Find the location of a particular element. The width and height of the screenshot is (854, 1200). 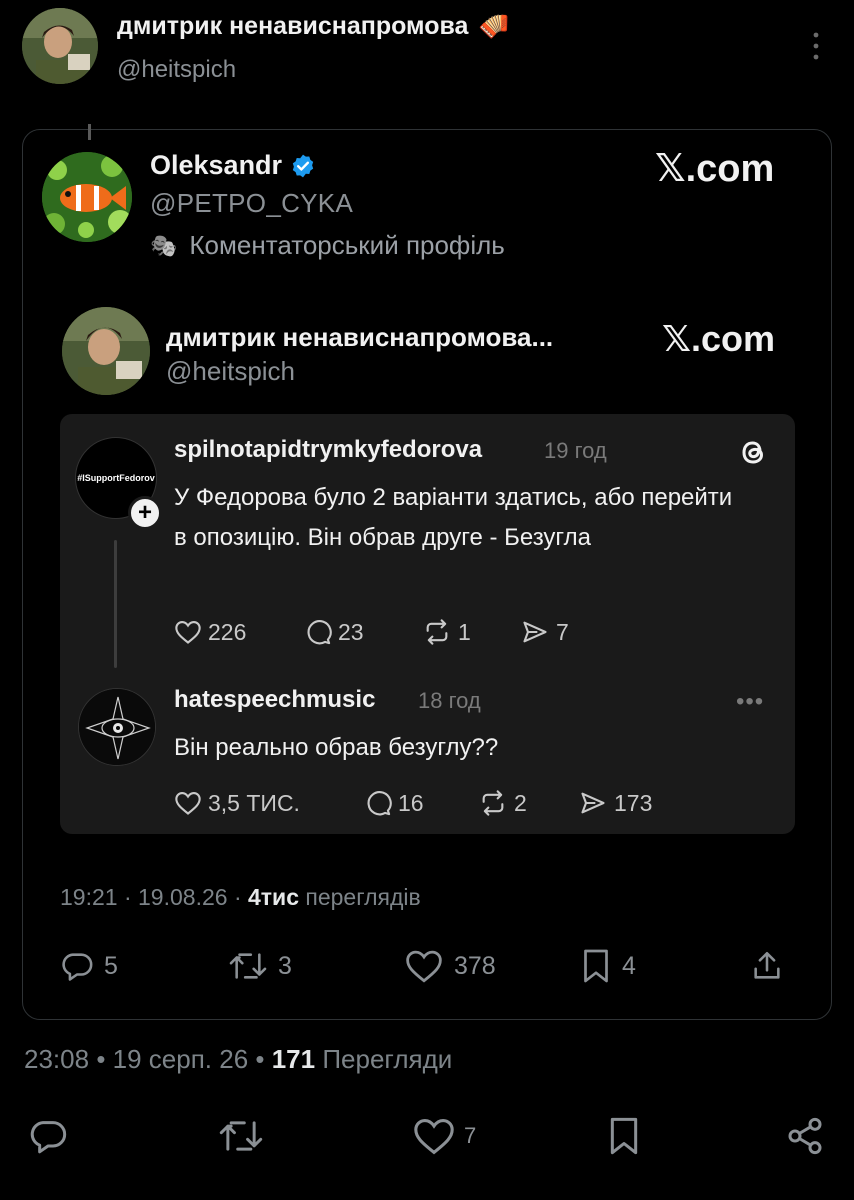

post-time: 23:08 is located at coordinates (57, 1059).